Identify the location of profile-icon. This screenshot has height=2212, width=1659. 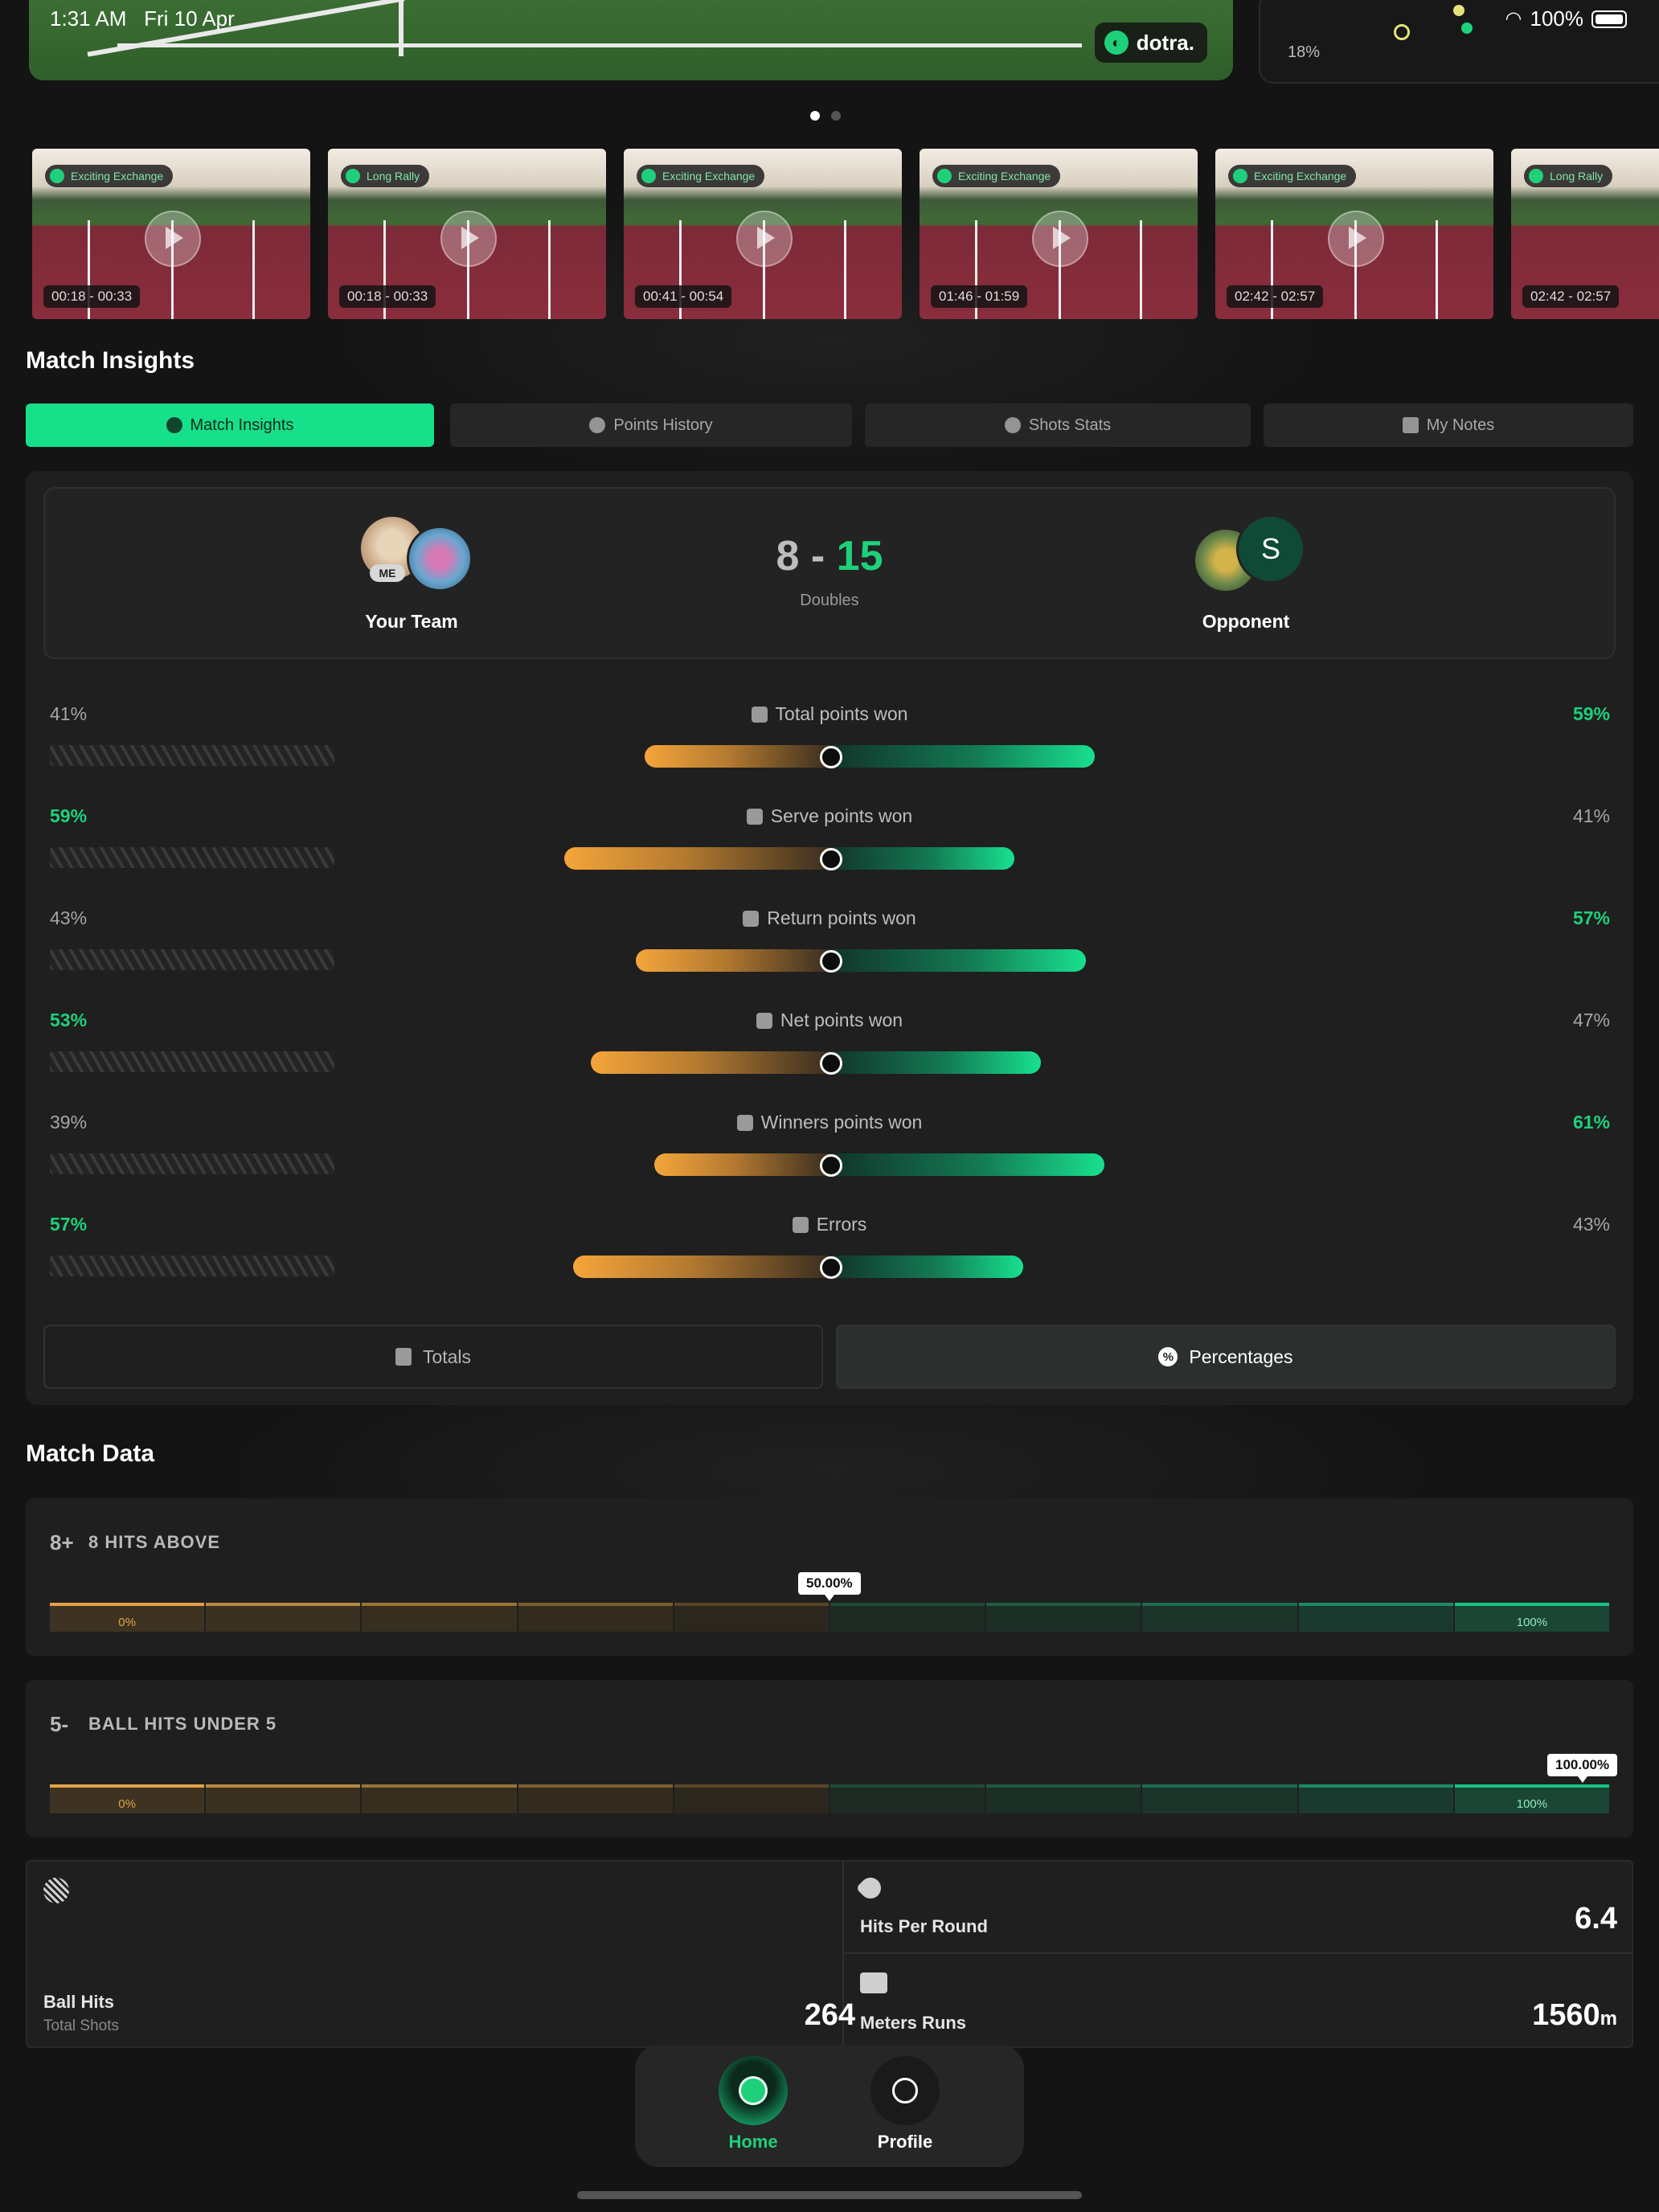
(905, 2090).